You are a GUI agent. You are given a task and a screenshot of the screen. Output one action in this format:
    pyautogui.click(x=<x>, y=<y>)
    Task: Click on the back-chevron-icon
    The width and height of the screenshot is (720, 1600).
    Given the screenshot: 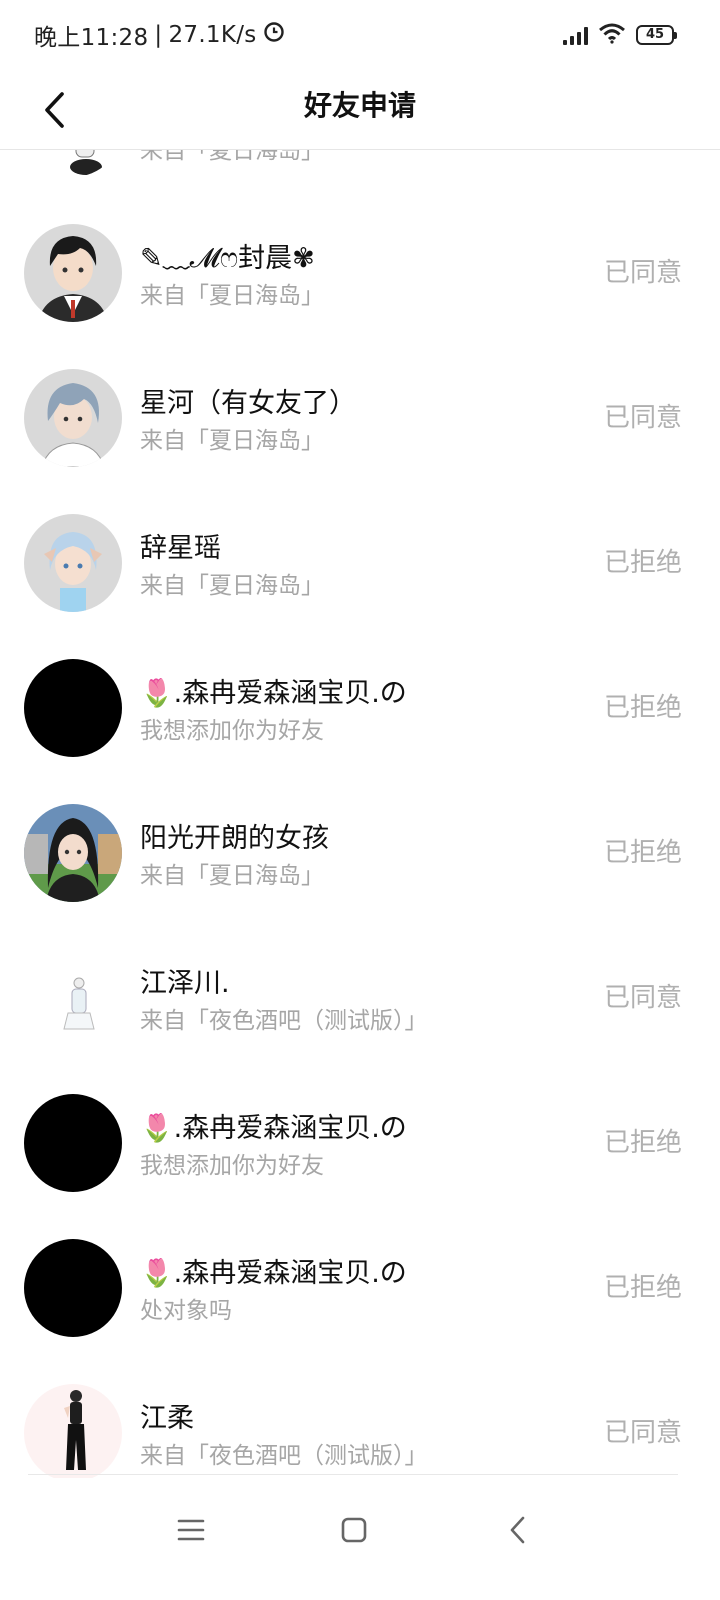 What is the action you would take?
    pyautogui.click(x=517, y=1530)
    